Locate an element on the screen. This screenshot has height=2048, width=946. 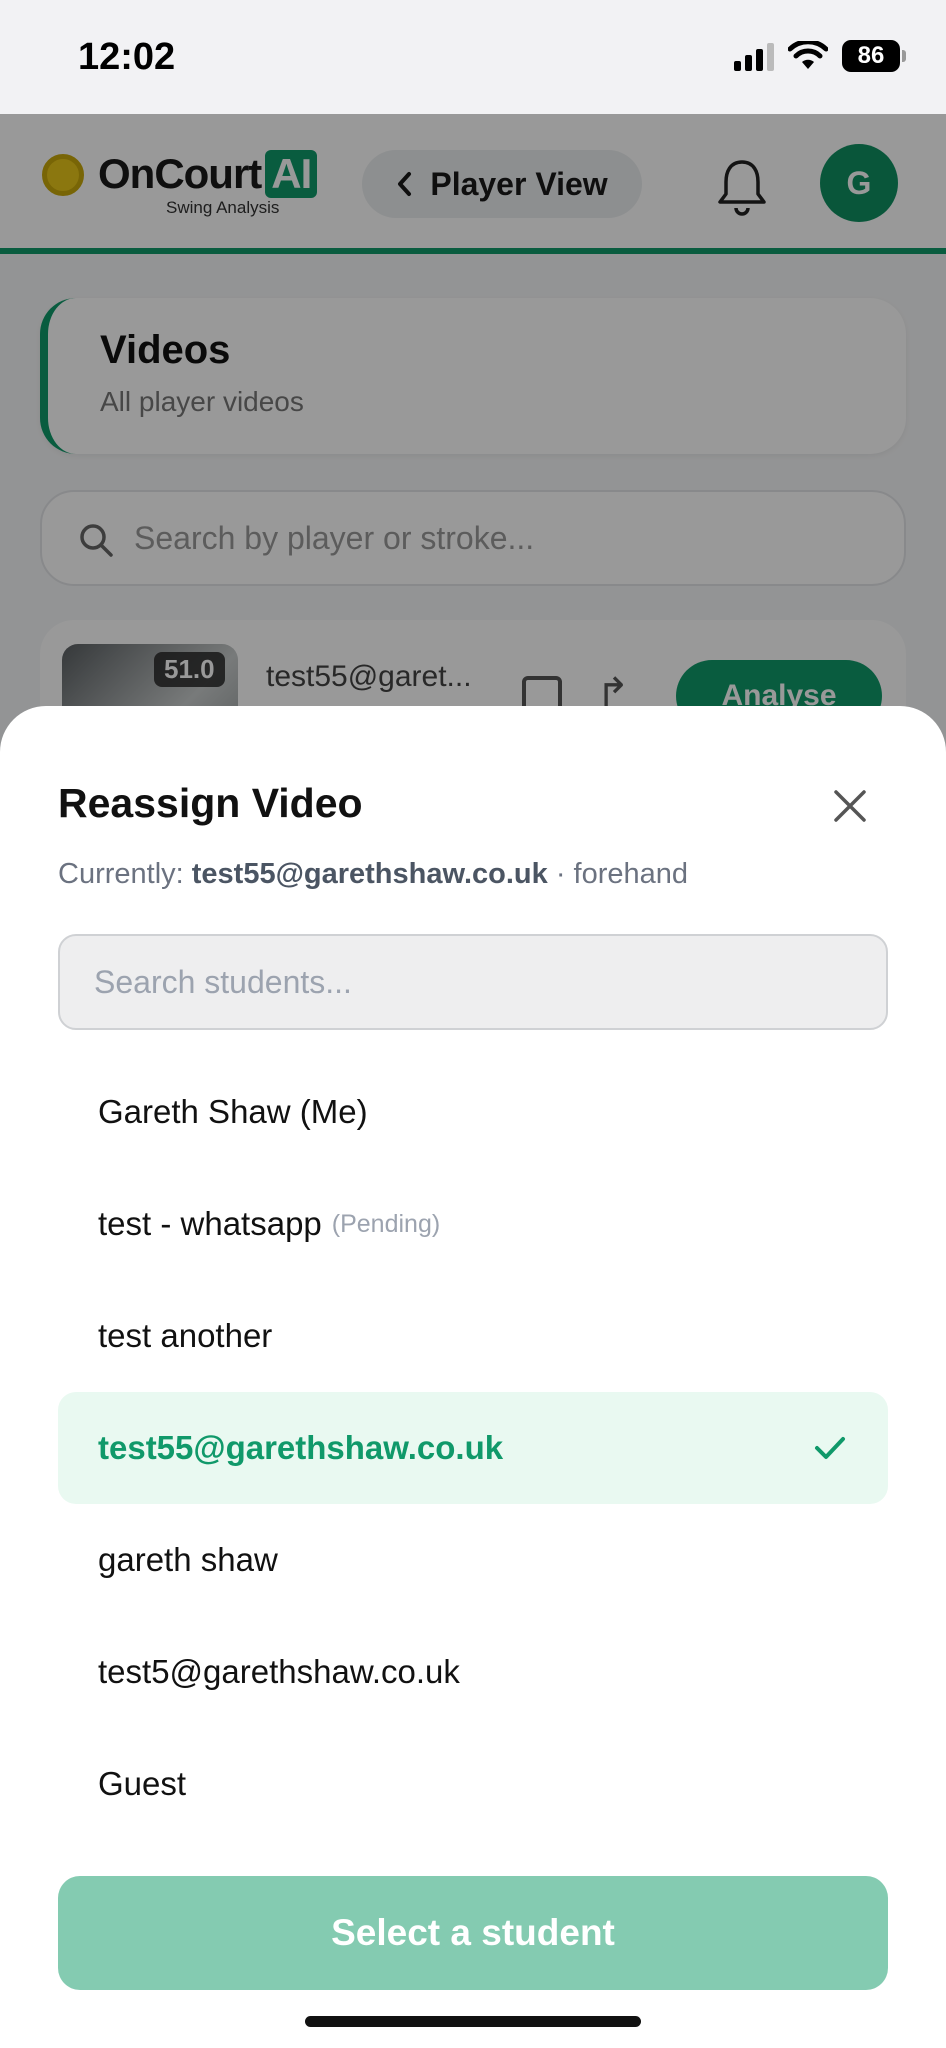
student-item-test55-selected: test55@garethshaw.co.uk is located at coordinates (473, 1448).